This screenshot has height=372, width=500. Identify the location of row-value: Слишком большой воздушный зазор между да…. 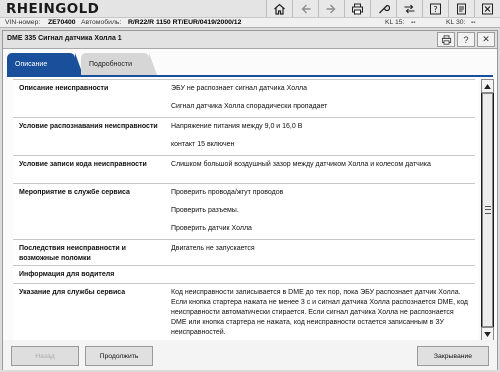
(321, 169).